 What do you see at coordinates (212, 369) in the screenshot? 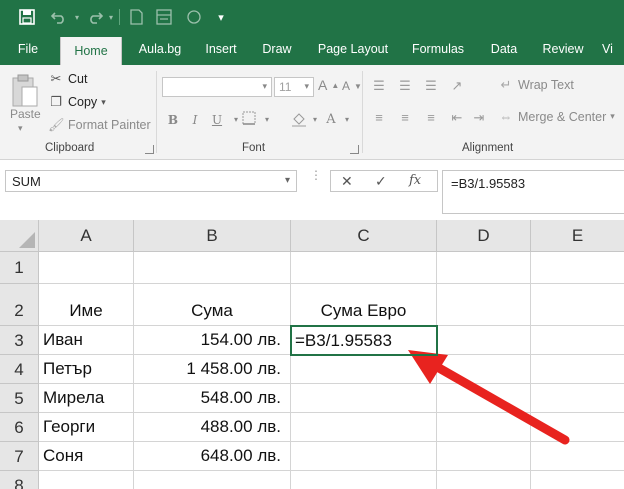
I see `cell-b4: 1 458.00 лв.` at bounding box center [212, 369].